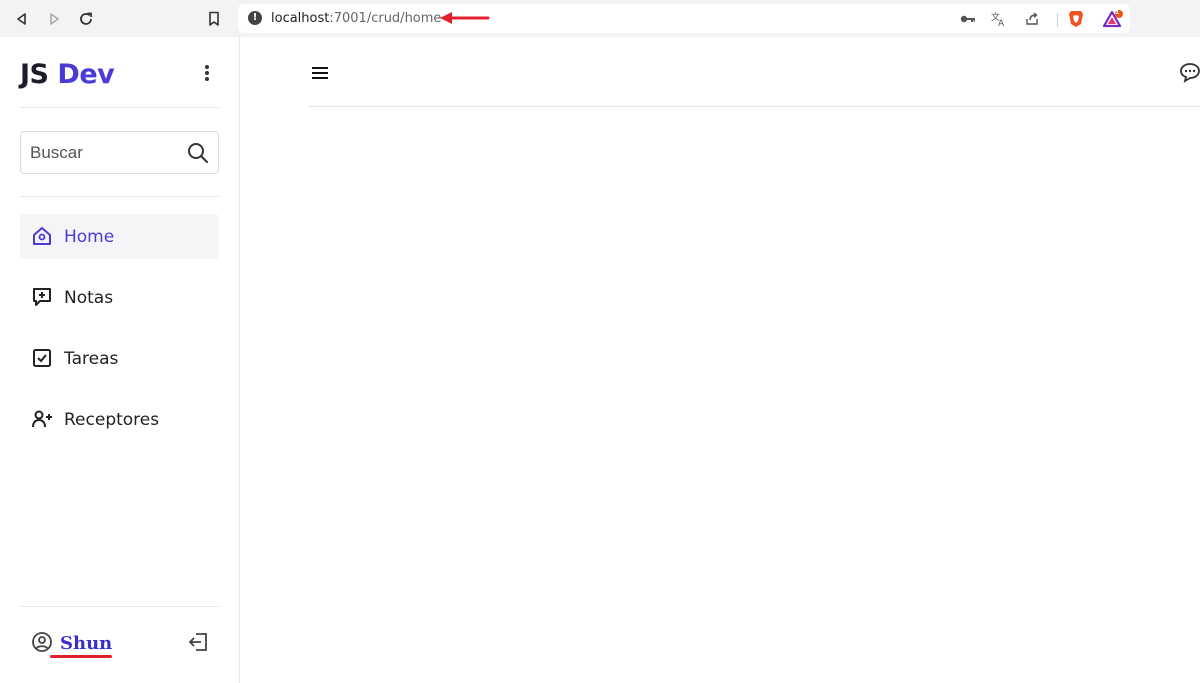 The width and height of the screenshot is (1200, 683). What do you see at coordinates (96, 152) in the screenshot?
I see `search-input` at bounding box center [96, 152].